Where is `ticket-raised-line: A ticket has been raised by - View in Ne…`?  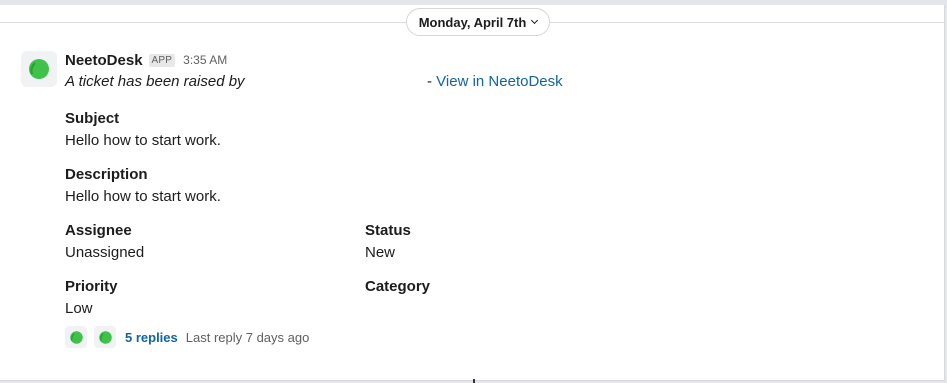 ticket-raised-line: A ticket has been raised by - View in Ne… is located at coordinates (494, 82).